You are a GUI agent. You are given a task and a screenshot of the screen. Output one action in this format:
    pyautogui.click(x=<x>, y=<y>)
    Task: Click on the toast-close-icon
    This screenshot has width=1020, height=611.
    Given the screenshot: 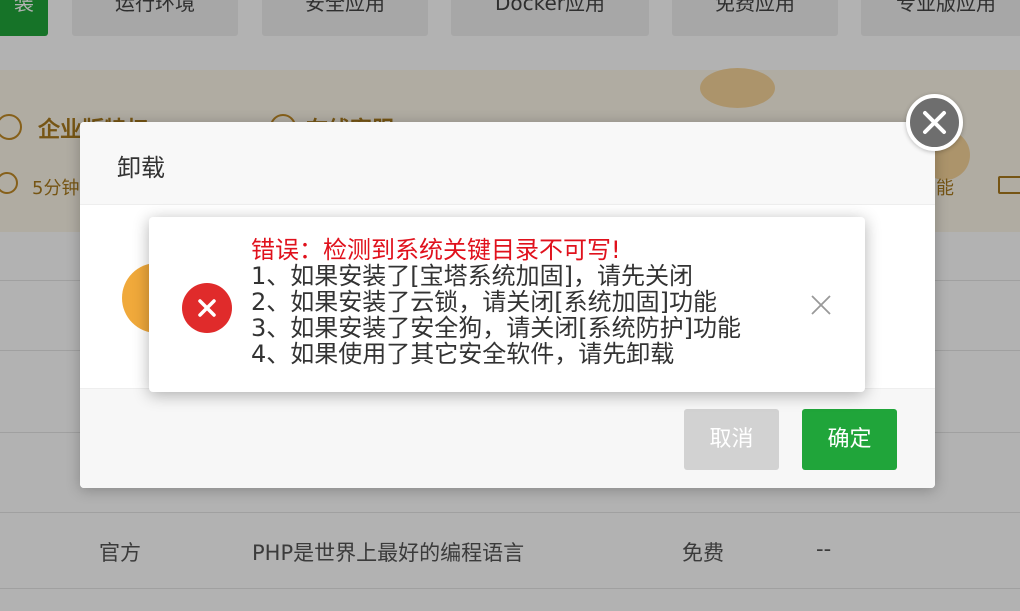 What is the action you would take?
    pyautogui.click(x=821, y=305)
    